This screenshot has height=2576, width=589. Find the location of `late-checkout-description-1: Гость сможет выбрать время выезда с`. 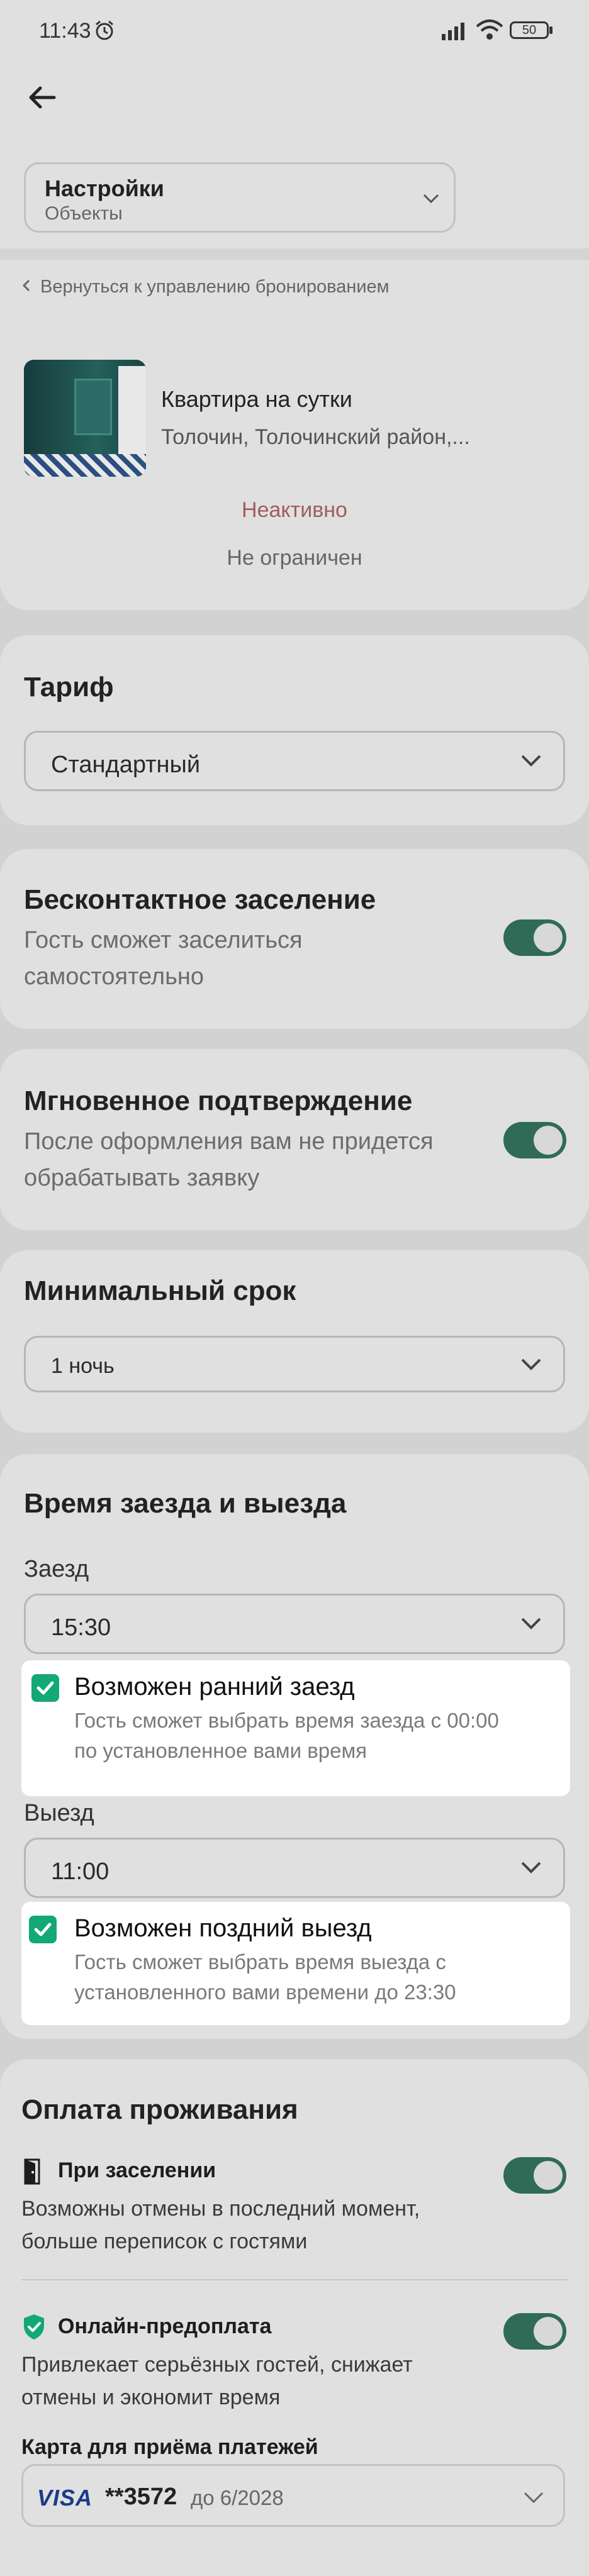

late-checkout-description-1: Гость сможет выбрать время выезда с is located at coordinates (260, 1962).